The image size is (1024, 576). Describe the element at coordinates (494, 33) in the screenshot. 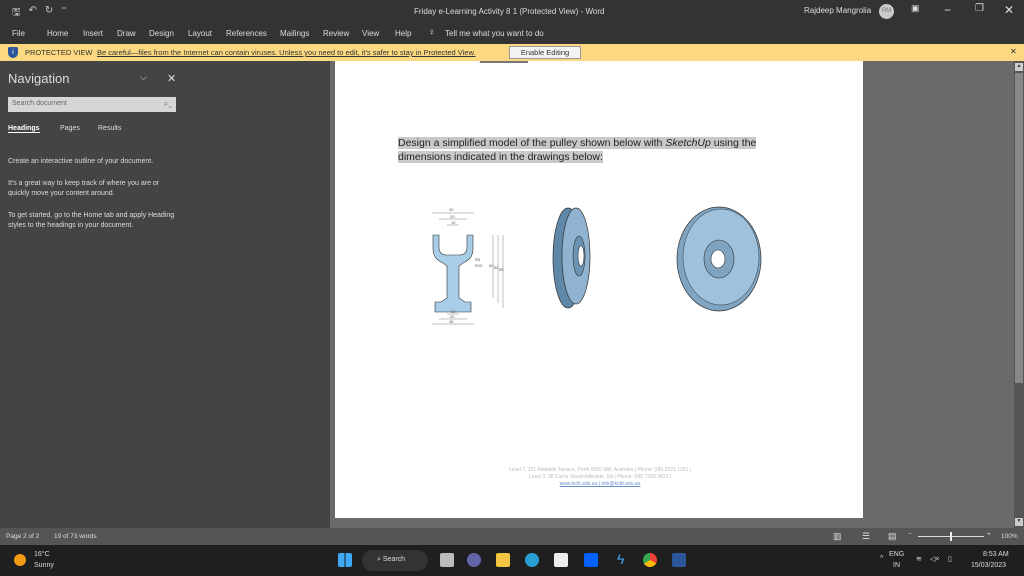

I see `tell-me-search: Tell me what you want to do` at that location.